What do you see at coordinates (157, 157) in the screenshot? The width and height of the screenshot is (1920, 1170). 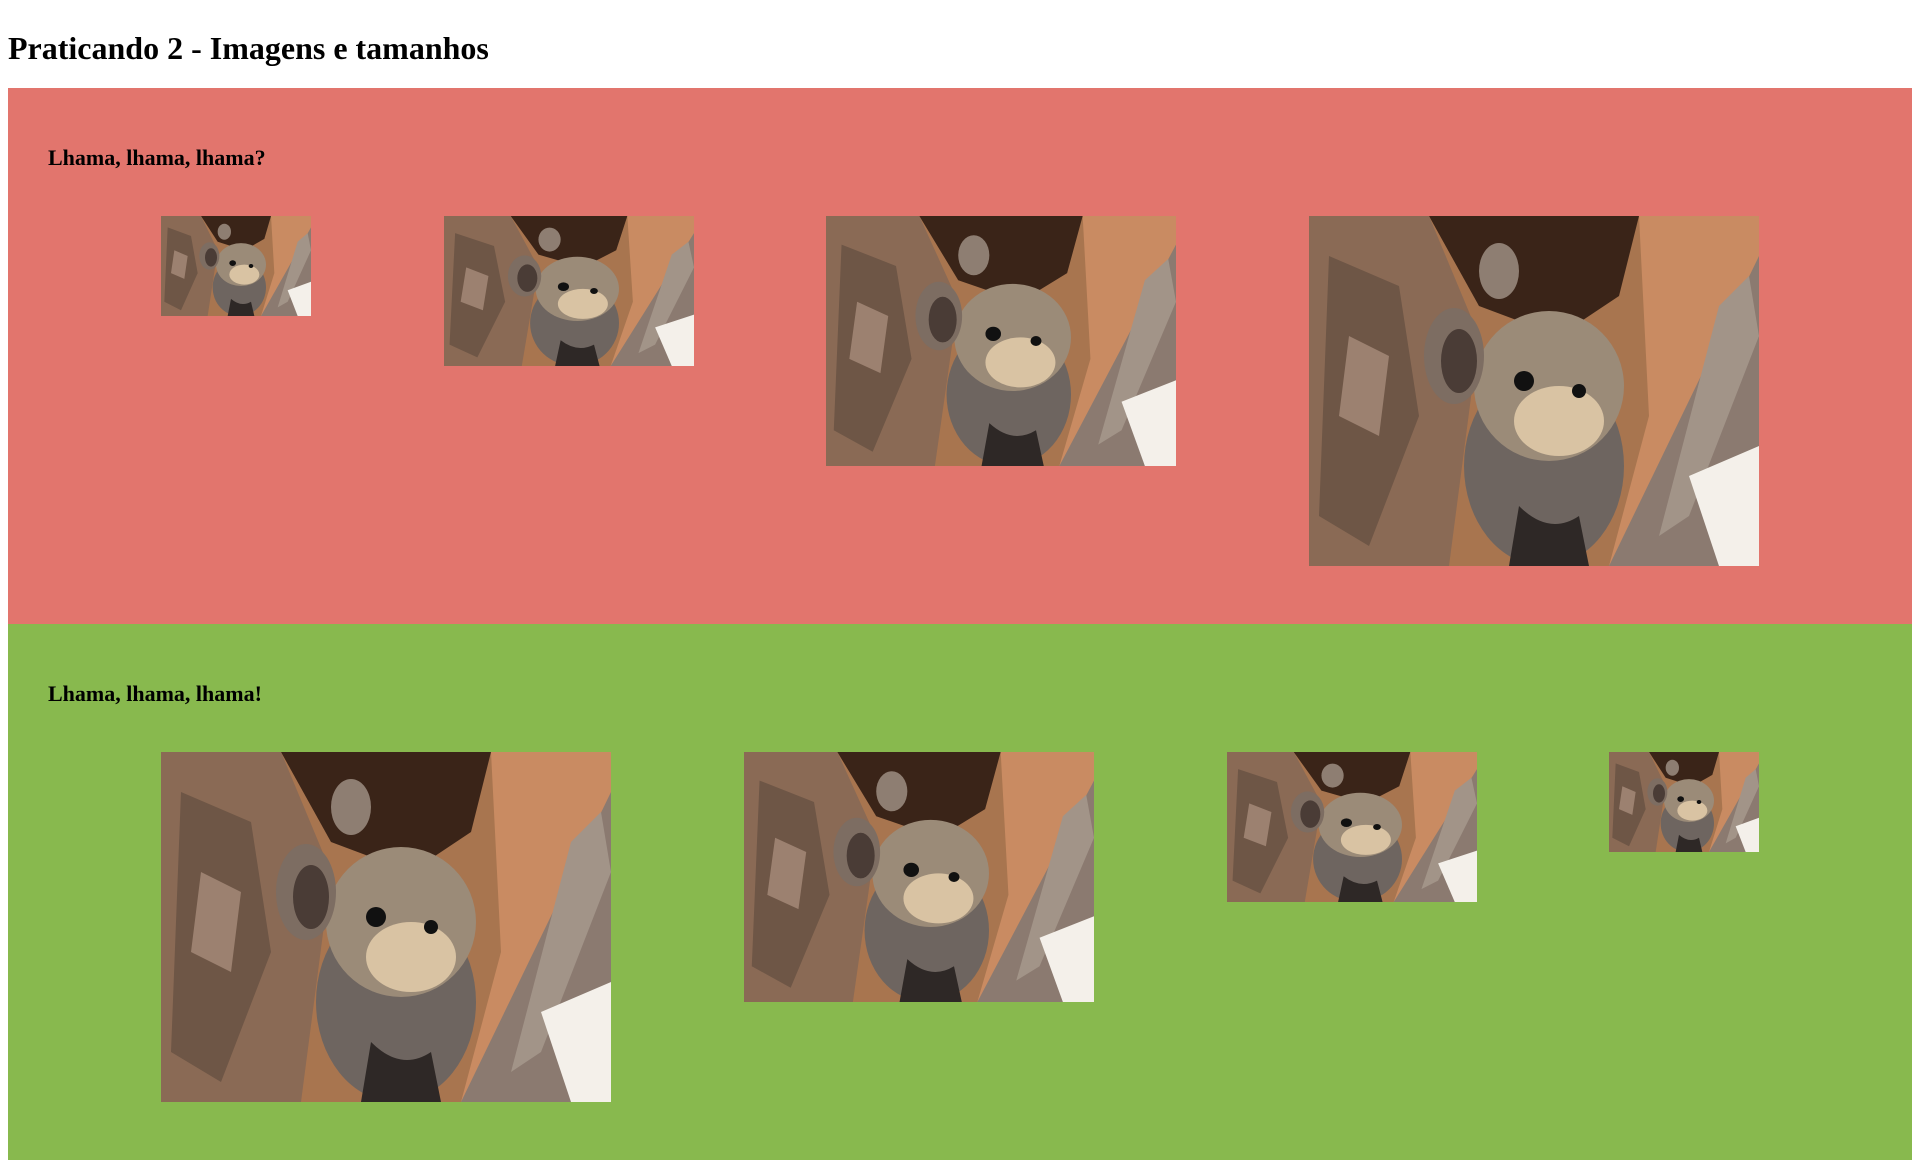 I see `section-heading: Lhama, lhama, lhama?` at bounding box center [157, 157].